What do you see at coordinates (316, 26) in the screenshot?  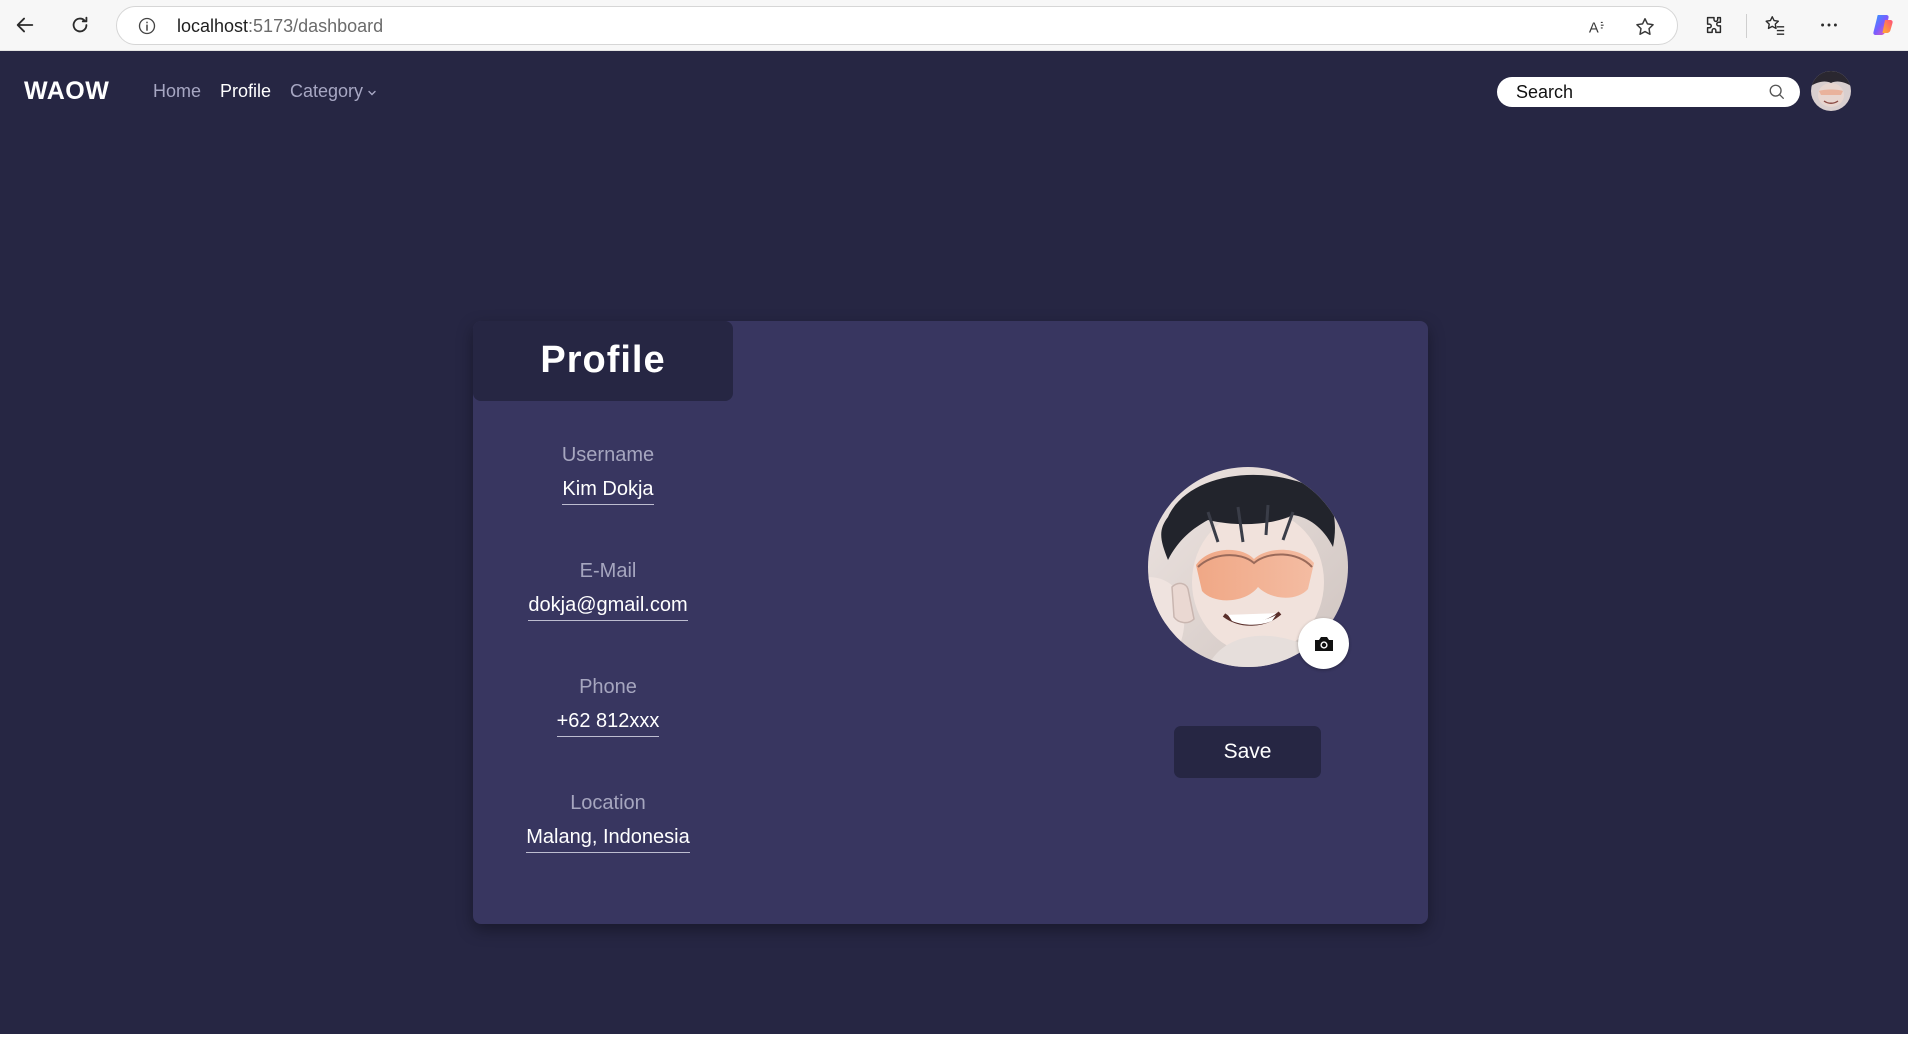 I see `url-path: :5173/dashboard` at bounding box center [316, 26].